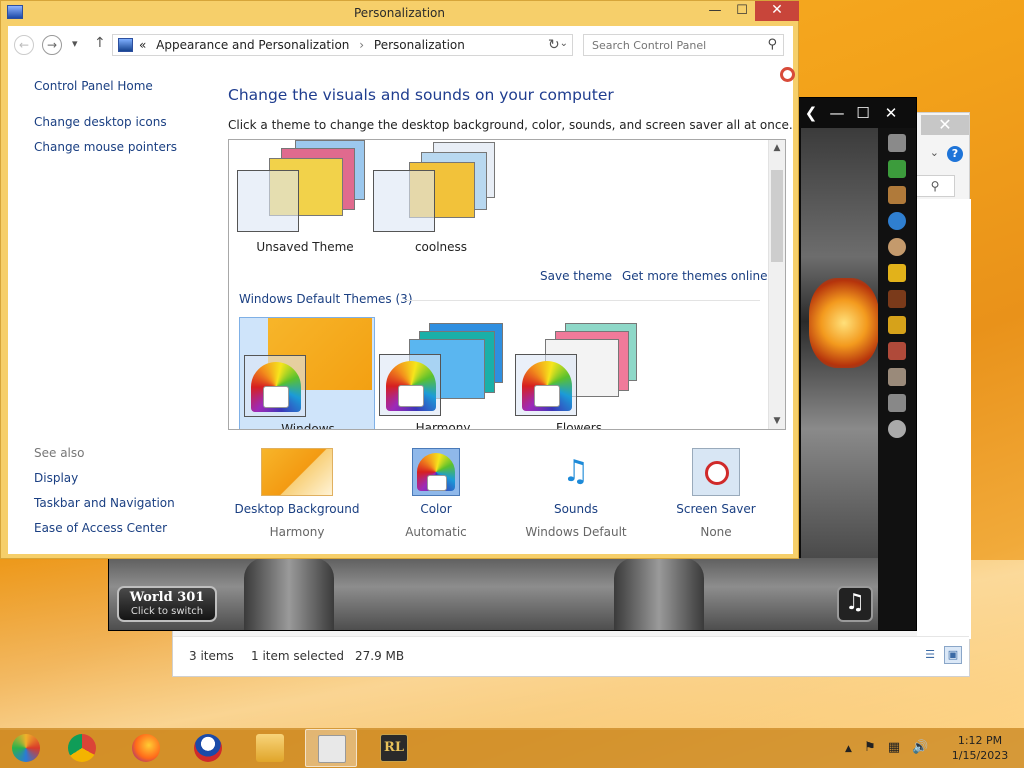  I want to click on screen-saver-icon, so click(716, 472).